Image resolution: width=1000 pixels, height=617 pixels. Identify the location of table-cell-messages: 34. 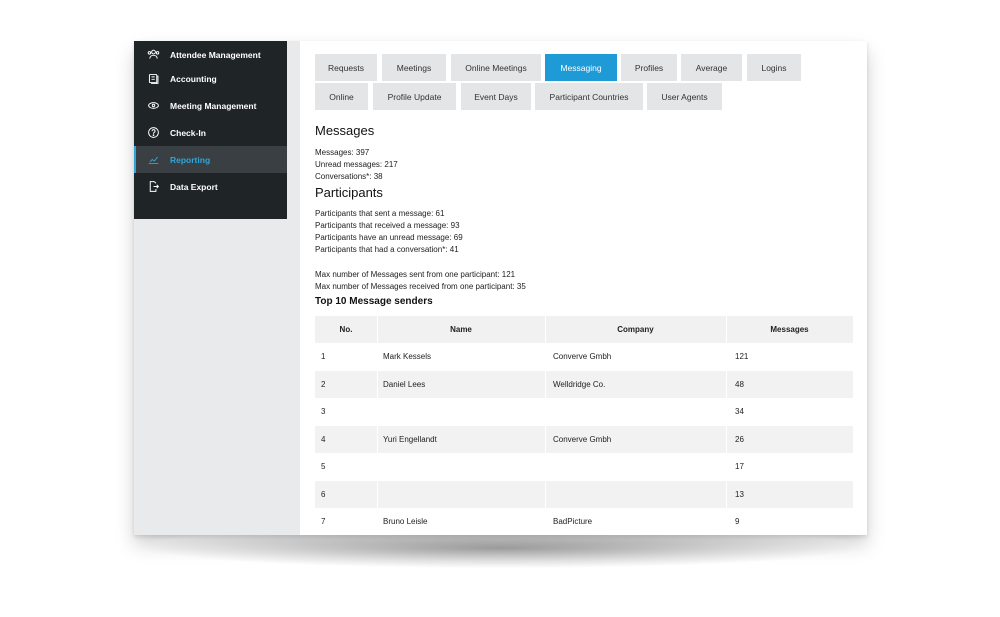
(739, 412).